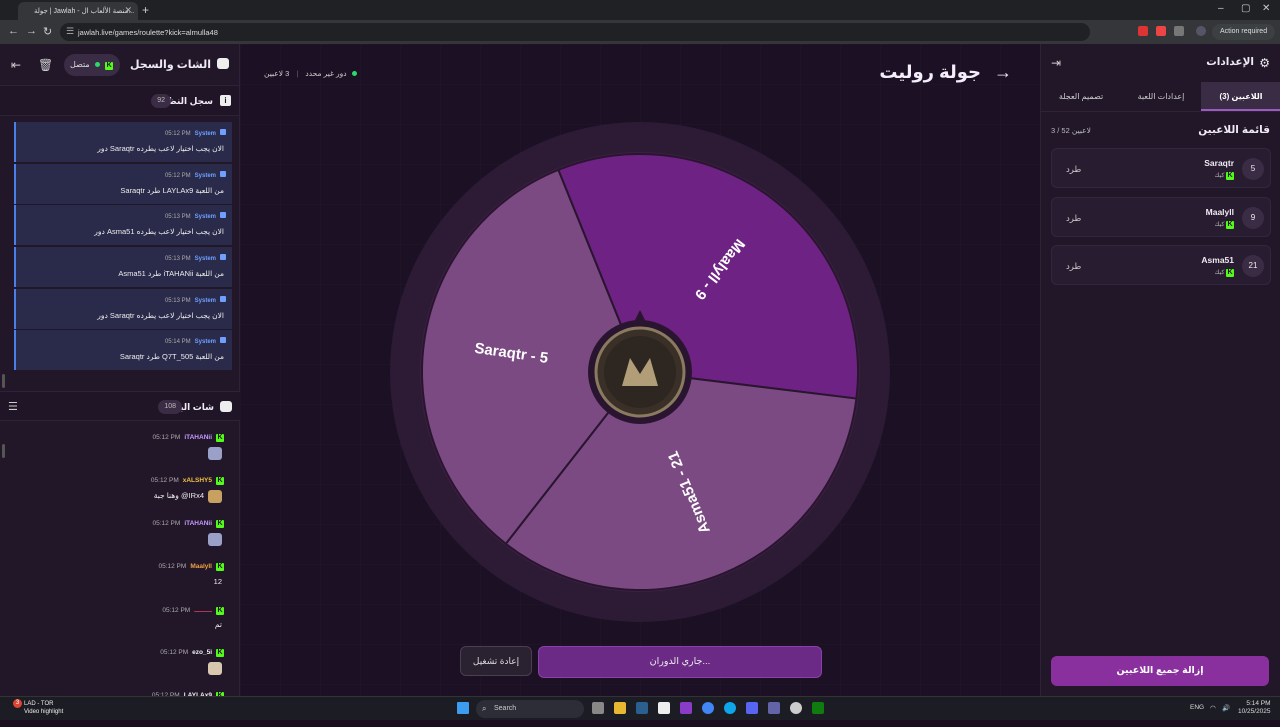 The width and height of the screenshot is (1280, 727). Describe the element at coordinates (1217, 260) in the screenshot. I see `player-name: Asma51` at that location.